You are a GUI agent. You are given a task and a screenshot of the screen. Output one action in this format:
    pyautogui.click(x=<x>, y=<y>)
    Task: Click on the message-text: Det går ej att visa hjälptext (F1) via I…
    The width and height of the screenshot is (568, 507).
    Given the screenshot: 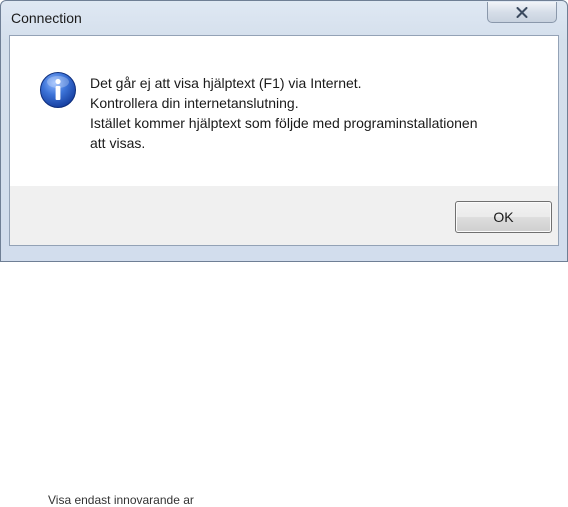 What is the action you would take?
    pyautogui.click(x=320, y=113)
    